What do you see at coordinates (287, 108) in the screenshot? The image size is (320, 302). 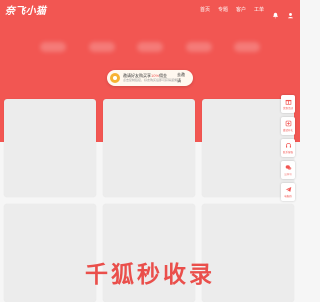 I see `sidebar-item-label: 优惠活动` at bounding box center [287, 108].